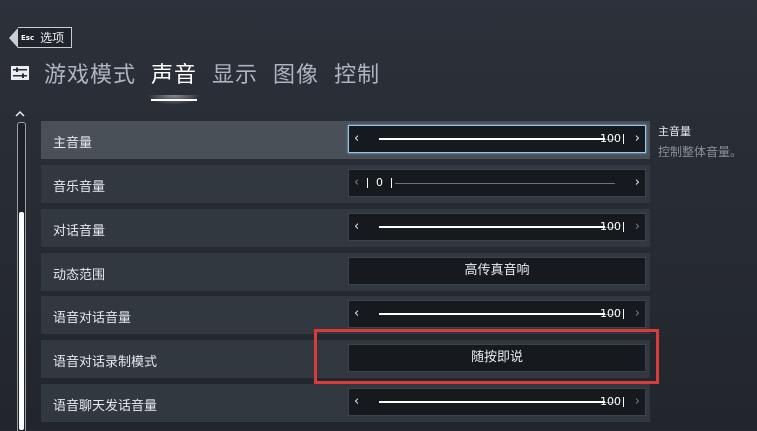 This screenshot has height=431, width=757. What do you see at coordinates (90, 76) in the screenshot?
I see `tab-game-mode: 游戏模式` at bounding box center [90, 76].